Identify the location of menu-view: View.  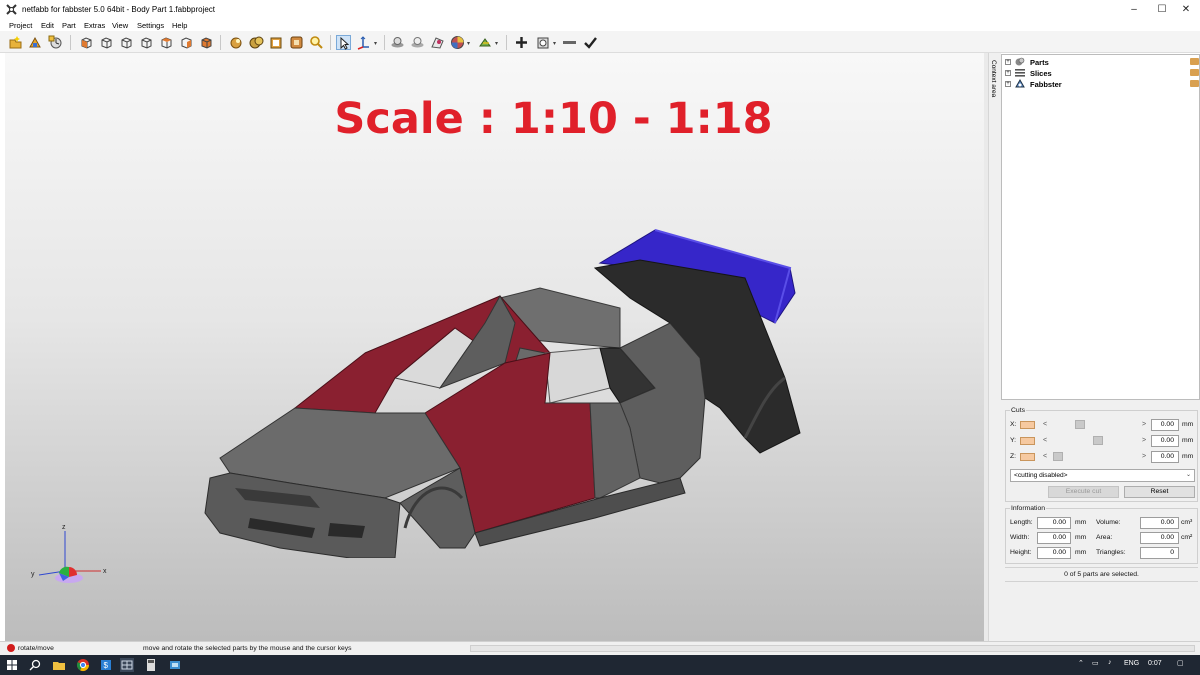
(120, 25).